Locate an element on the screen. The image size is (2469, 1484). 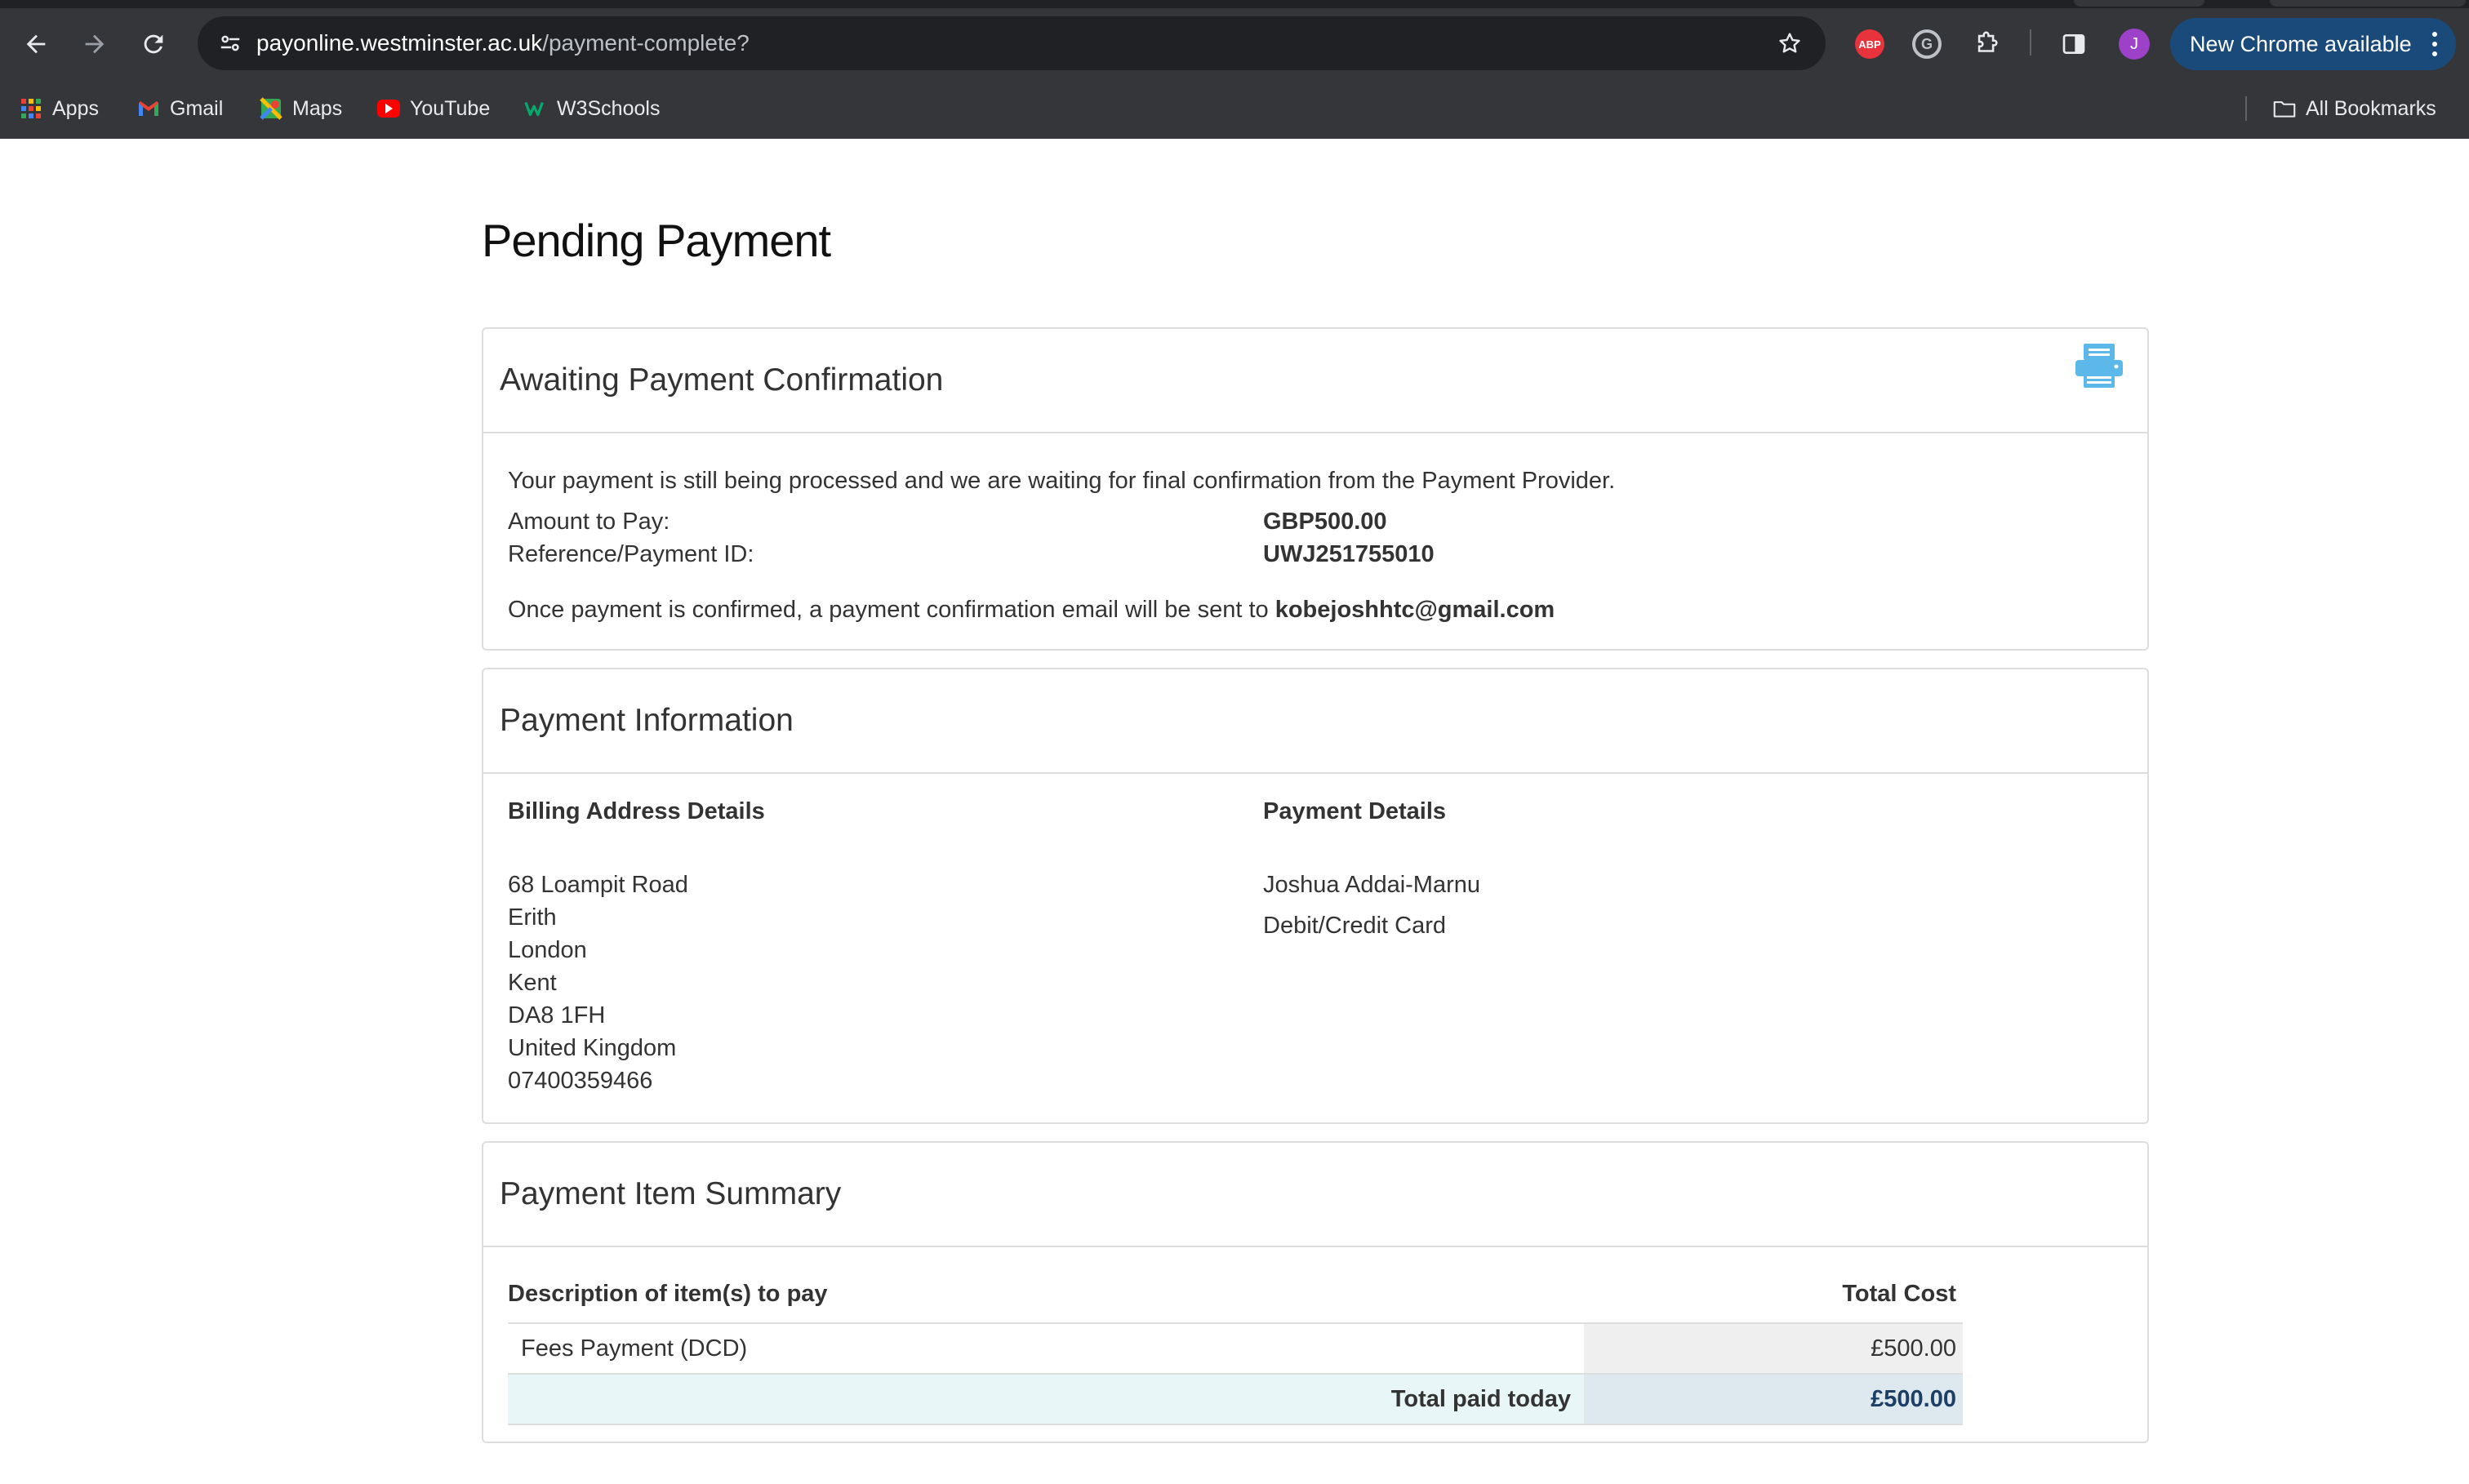
youtube-icon is located at coordinates (388, 108).